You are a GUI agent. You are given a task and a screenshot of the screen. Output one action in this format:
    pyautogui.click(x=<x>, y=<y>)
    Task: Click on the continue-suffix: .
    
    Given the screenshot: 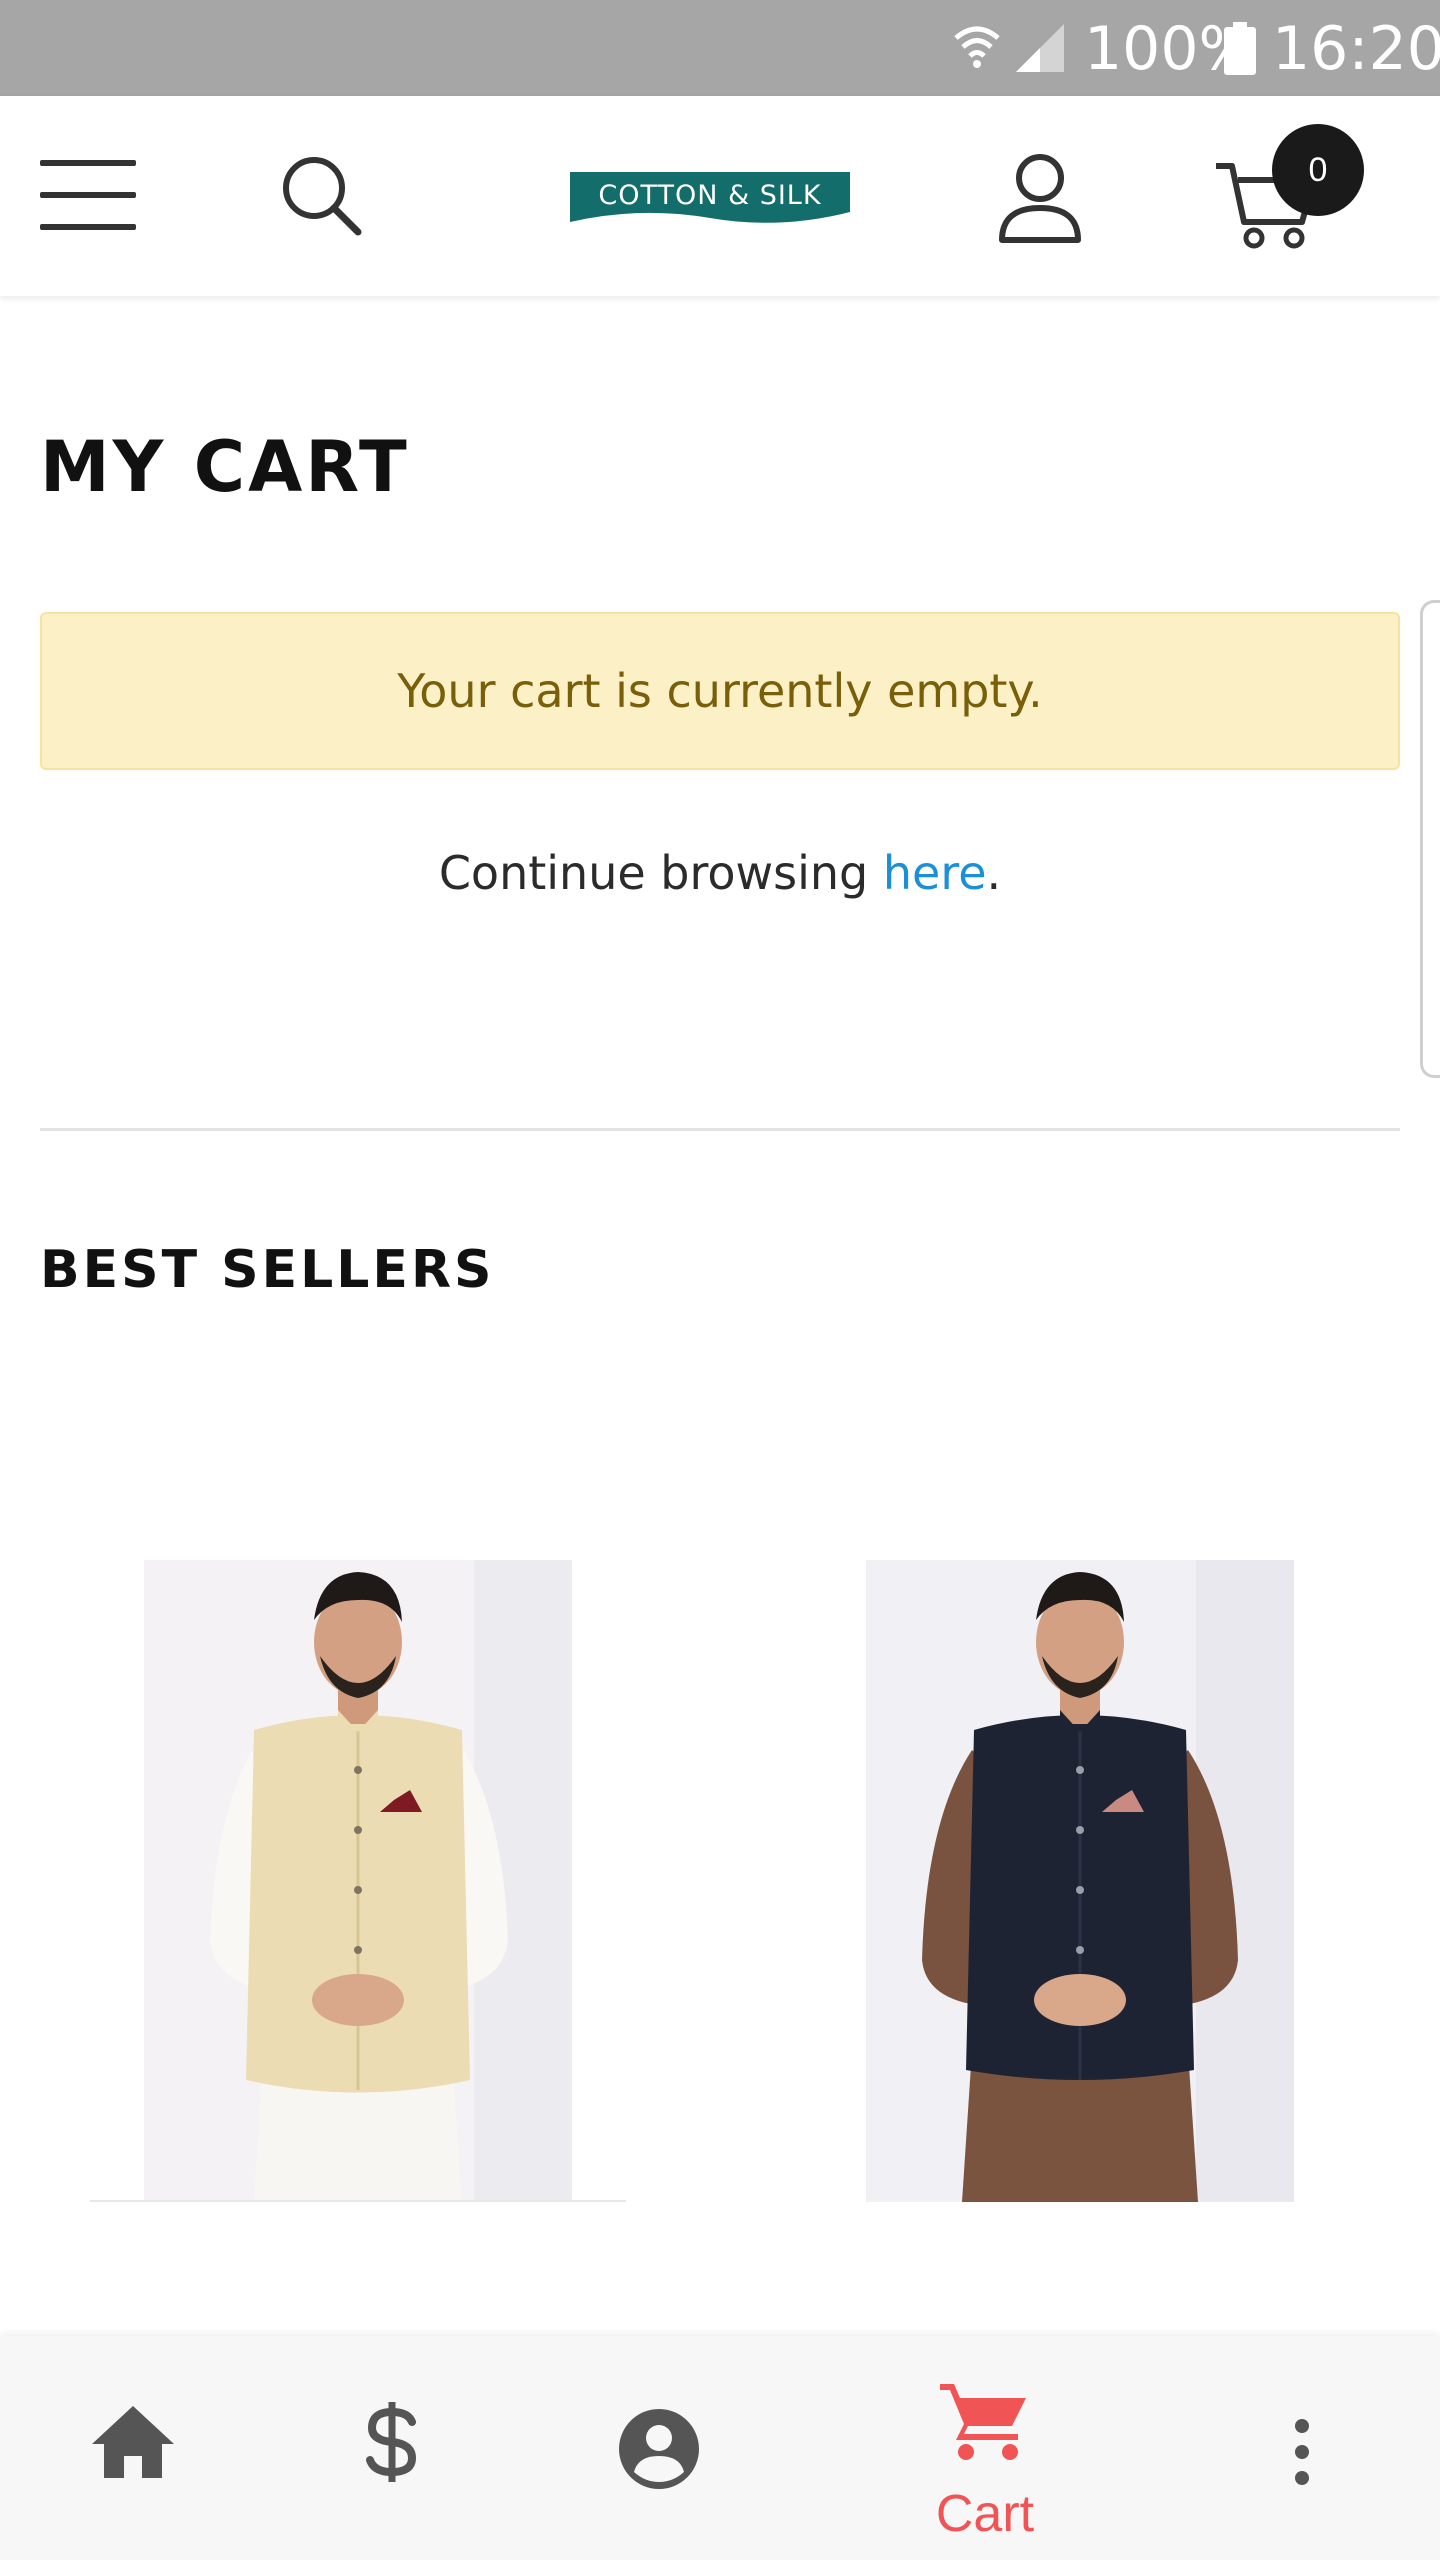 What is the action you would take?
    pyautogui.click(x=994, y=873)
    